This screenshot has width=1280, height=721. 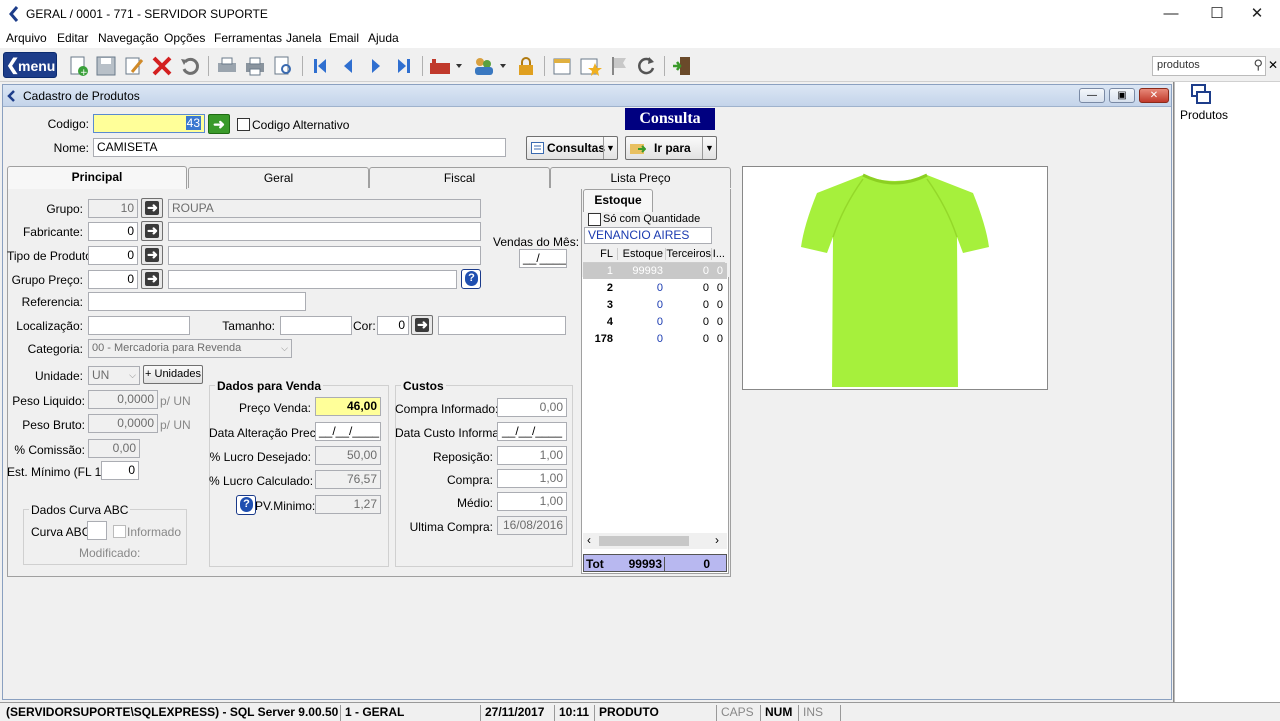 What do you see at coordinates (123, 399) in the screenshot?
I see `peso-liquido-input: 0,0000` at bounding box center [123, 399].